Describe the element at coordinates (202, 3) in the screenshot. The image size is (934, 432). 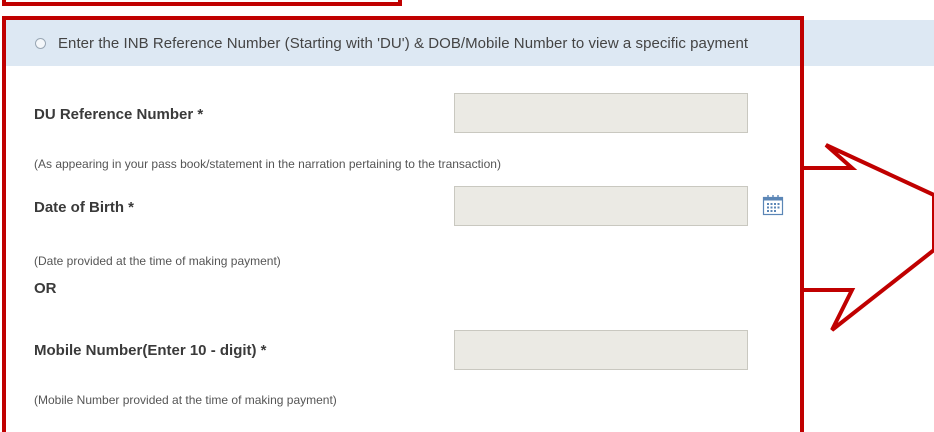
I see `annotation-box-top` at that location.